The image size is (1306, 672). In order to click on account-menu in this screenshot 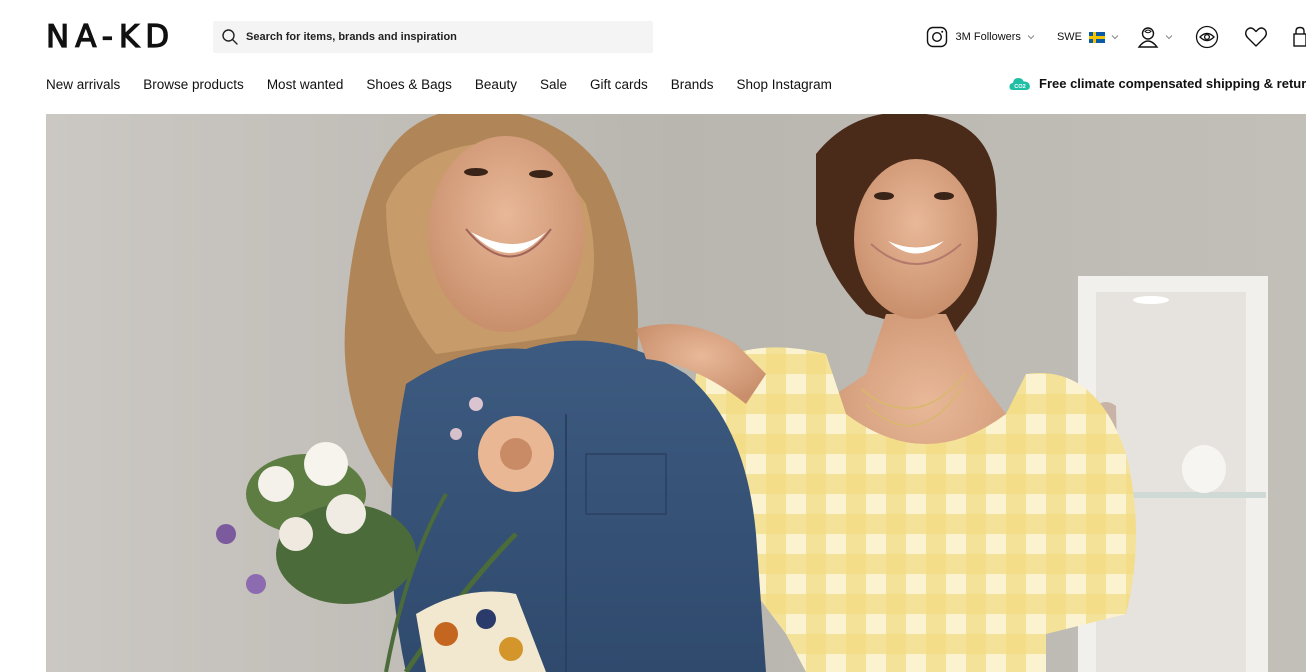, I will do `click(1155, 37)`.